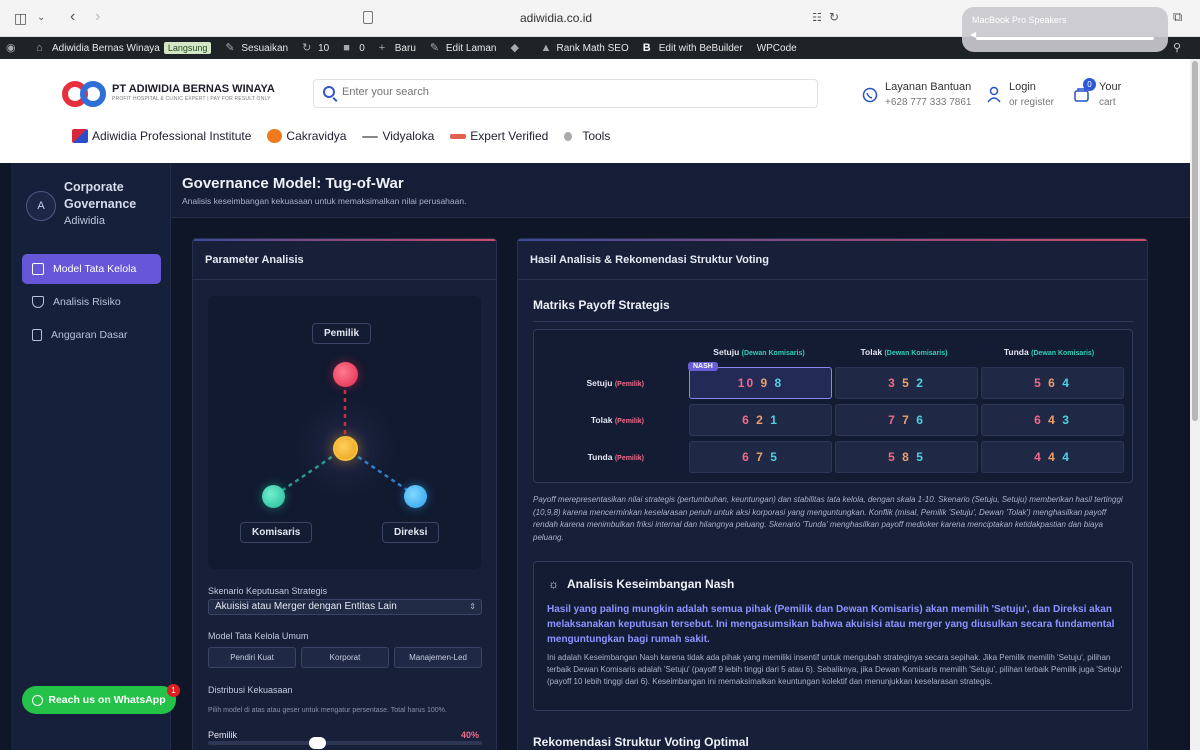 The image size is (1200, 750). Describe the element at coordinates (193, 89) in the screenshot. I see `company-name: PT ADIWIDIA BERNAS WINAYA` at that location.